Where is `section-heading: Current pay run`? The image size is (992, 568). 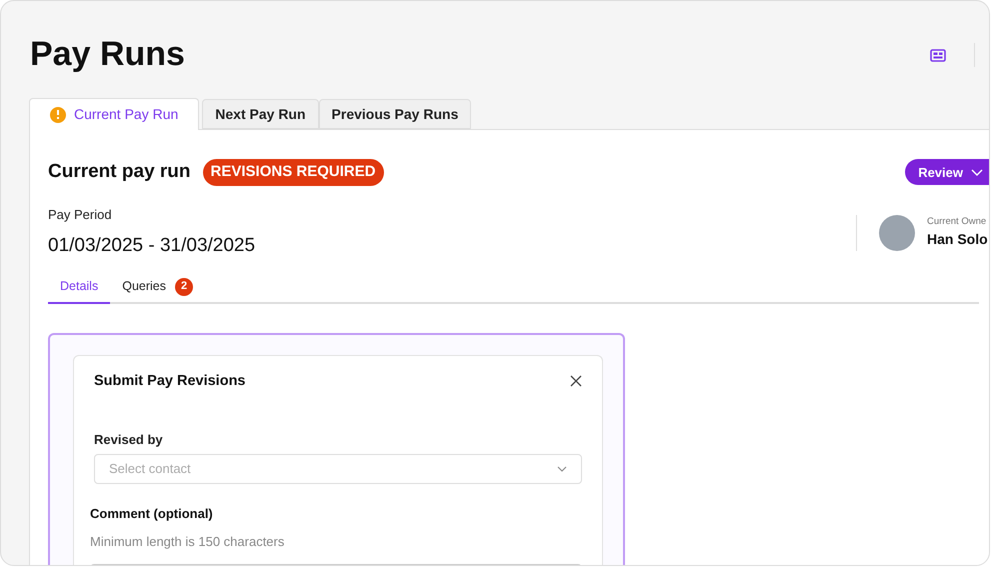
section-heading: Current pay run is located at coordinates (119, 172).